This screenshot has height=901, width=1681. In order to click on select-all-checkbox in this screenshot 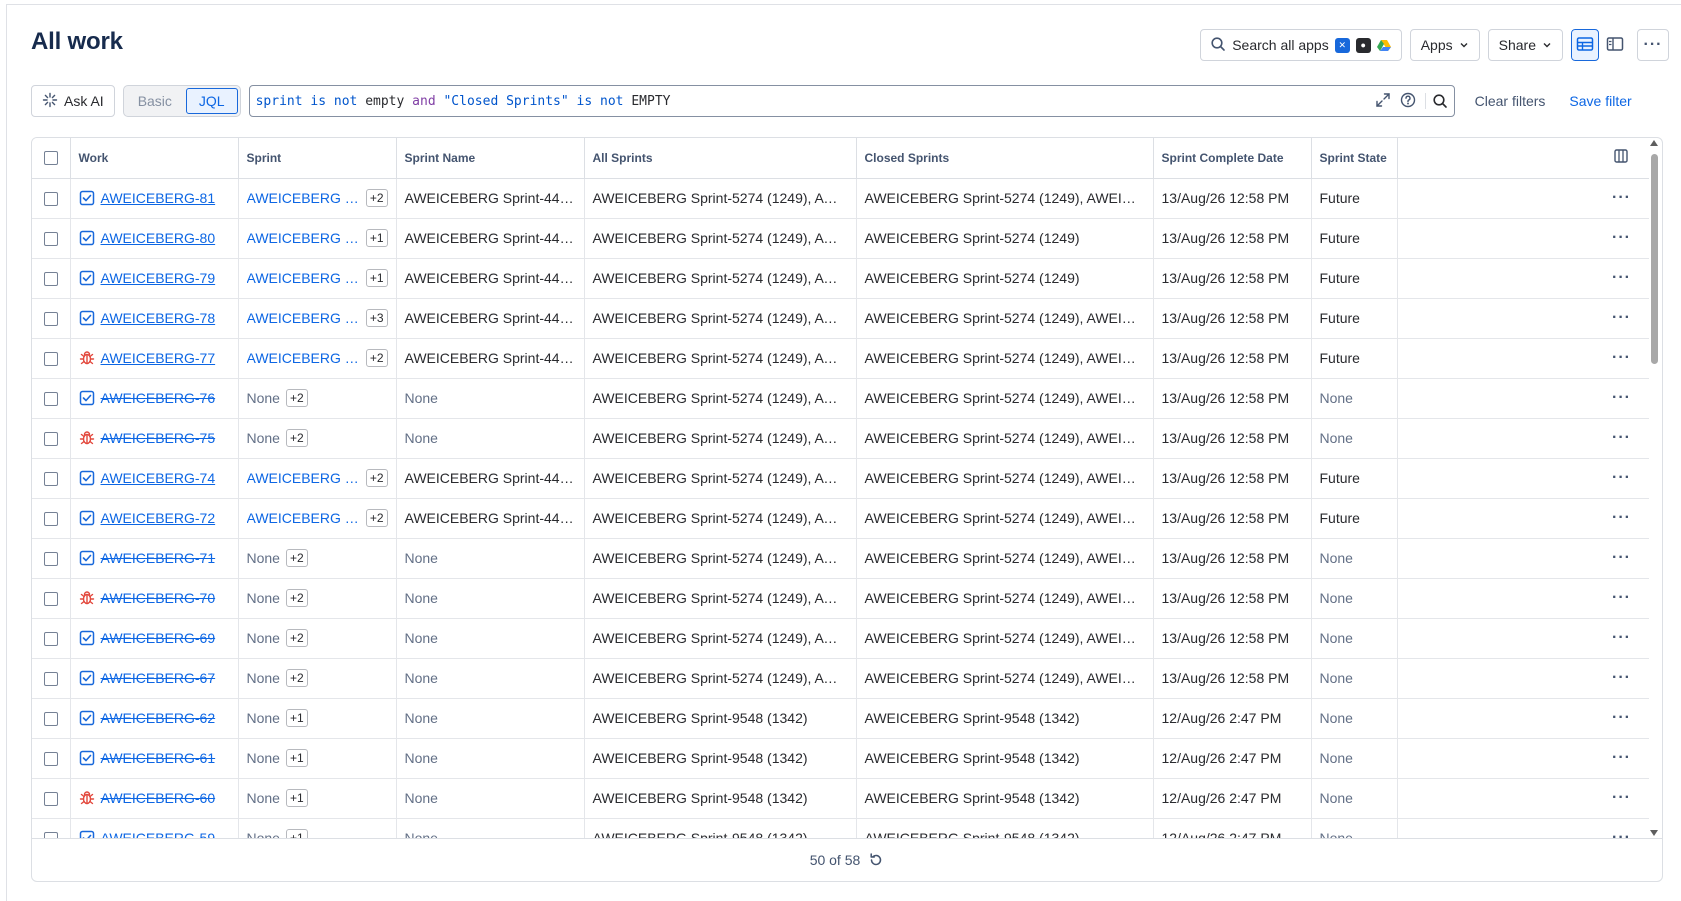, I will do `click(50, 158)`.